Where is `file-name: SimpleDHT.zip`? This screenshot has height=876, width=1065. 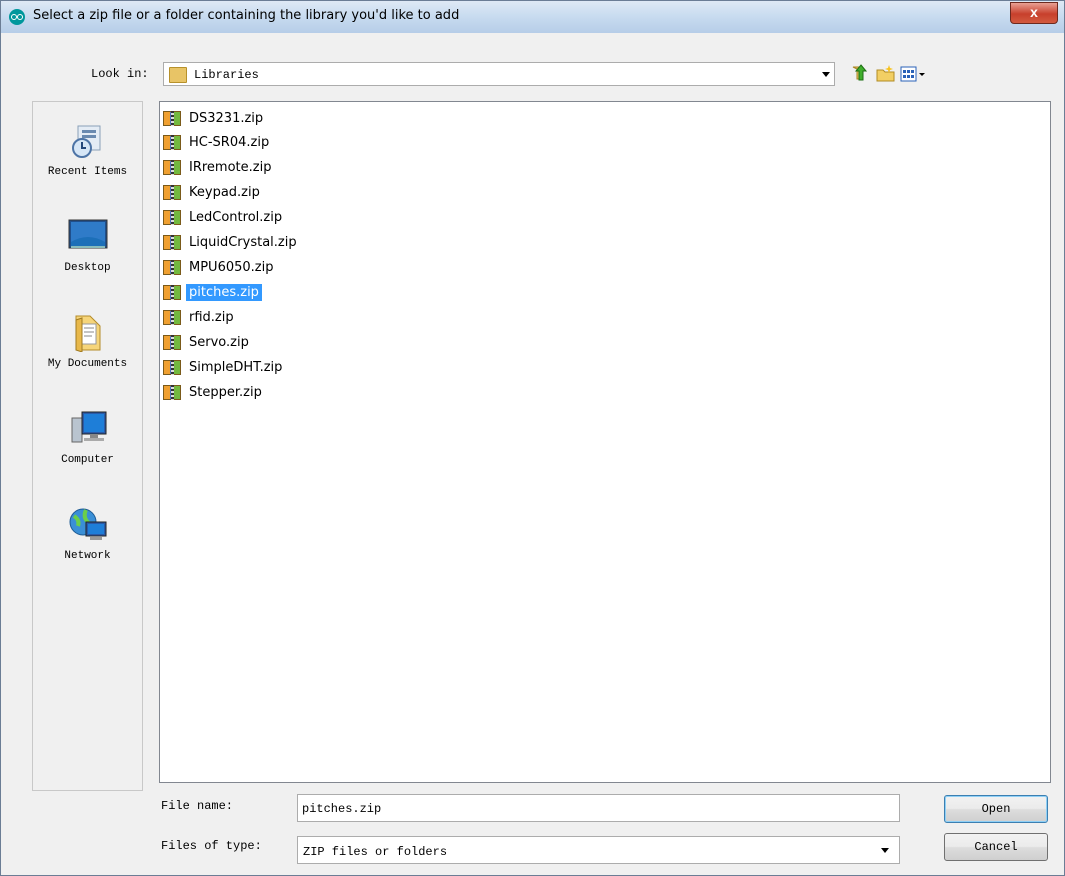 file-name: SimpleDHT.zip is located at coordinates (236, 367).